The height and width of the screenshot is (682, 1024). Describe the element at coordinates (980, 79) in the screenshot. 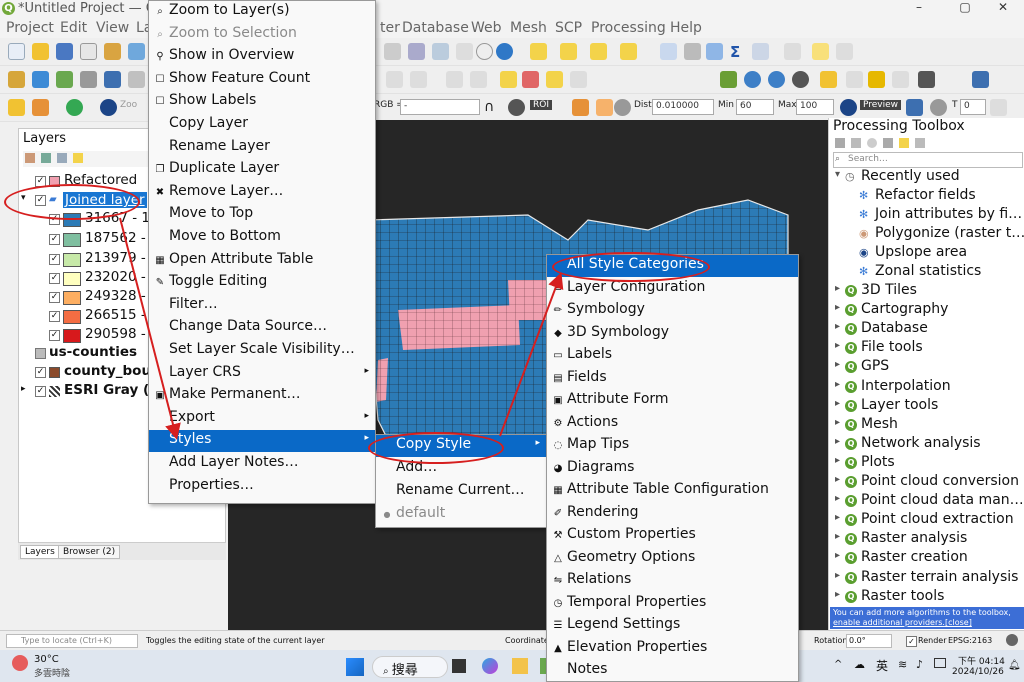

I see `help-icon` at that location.